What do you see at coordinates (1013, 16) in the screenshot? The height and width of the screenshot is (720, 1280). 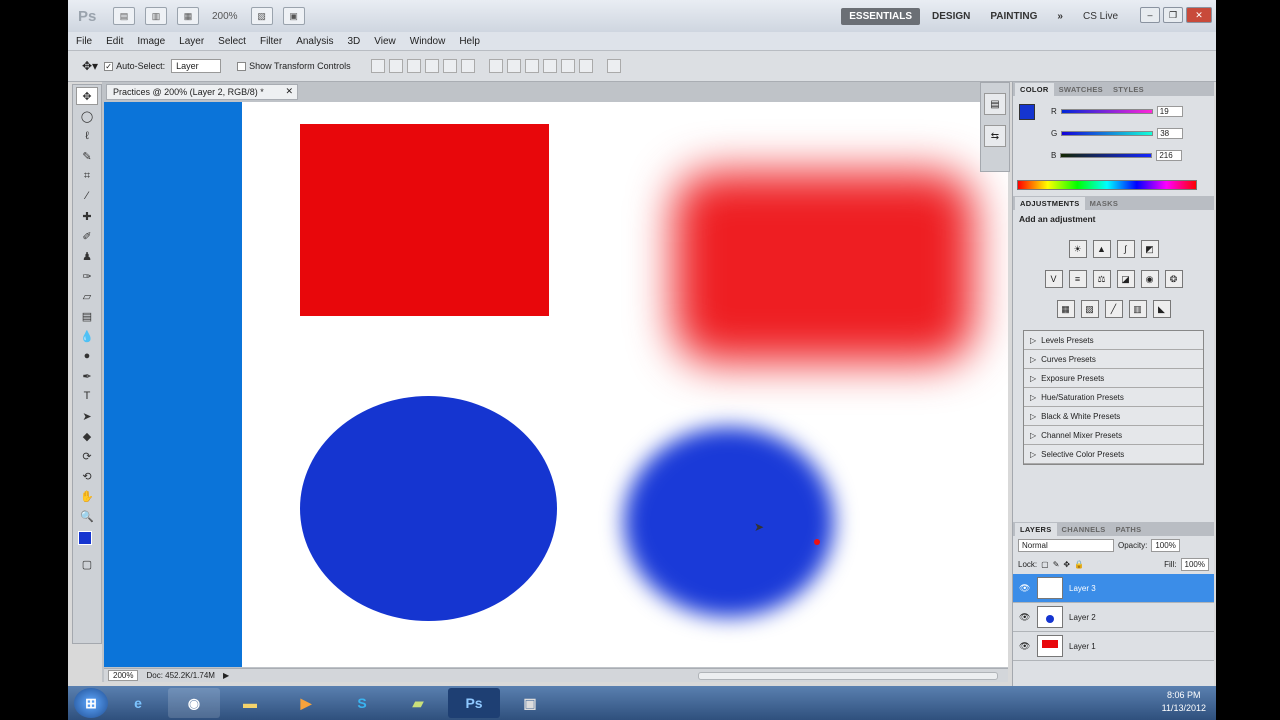 I see `workspace-painting: PAINTING` at bounding box center [1013, 16].